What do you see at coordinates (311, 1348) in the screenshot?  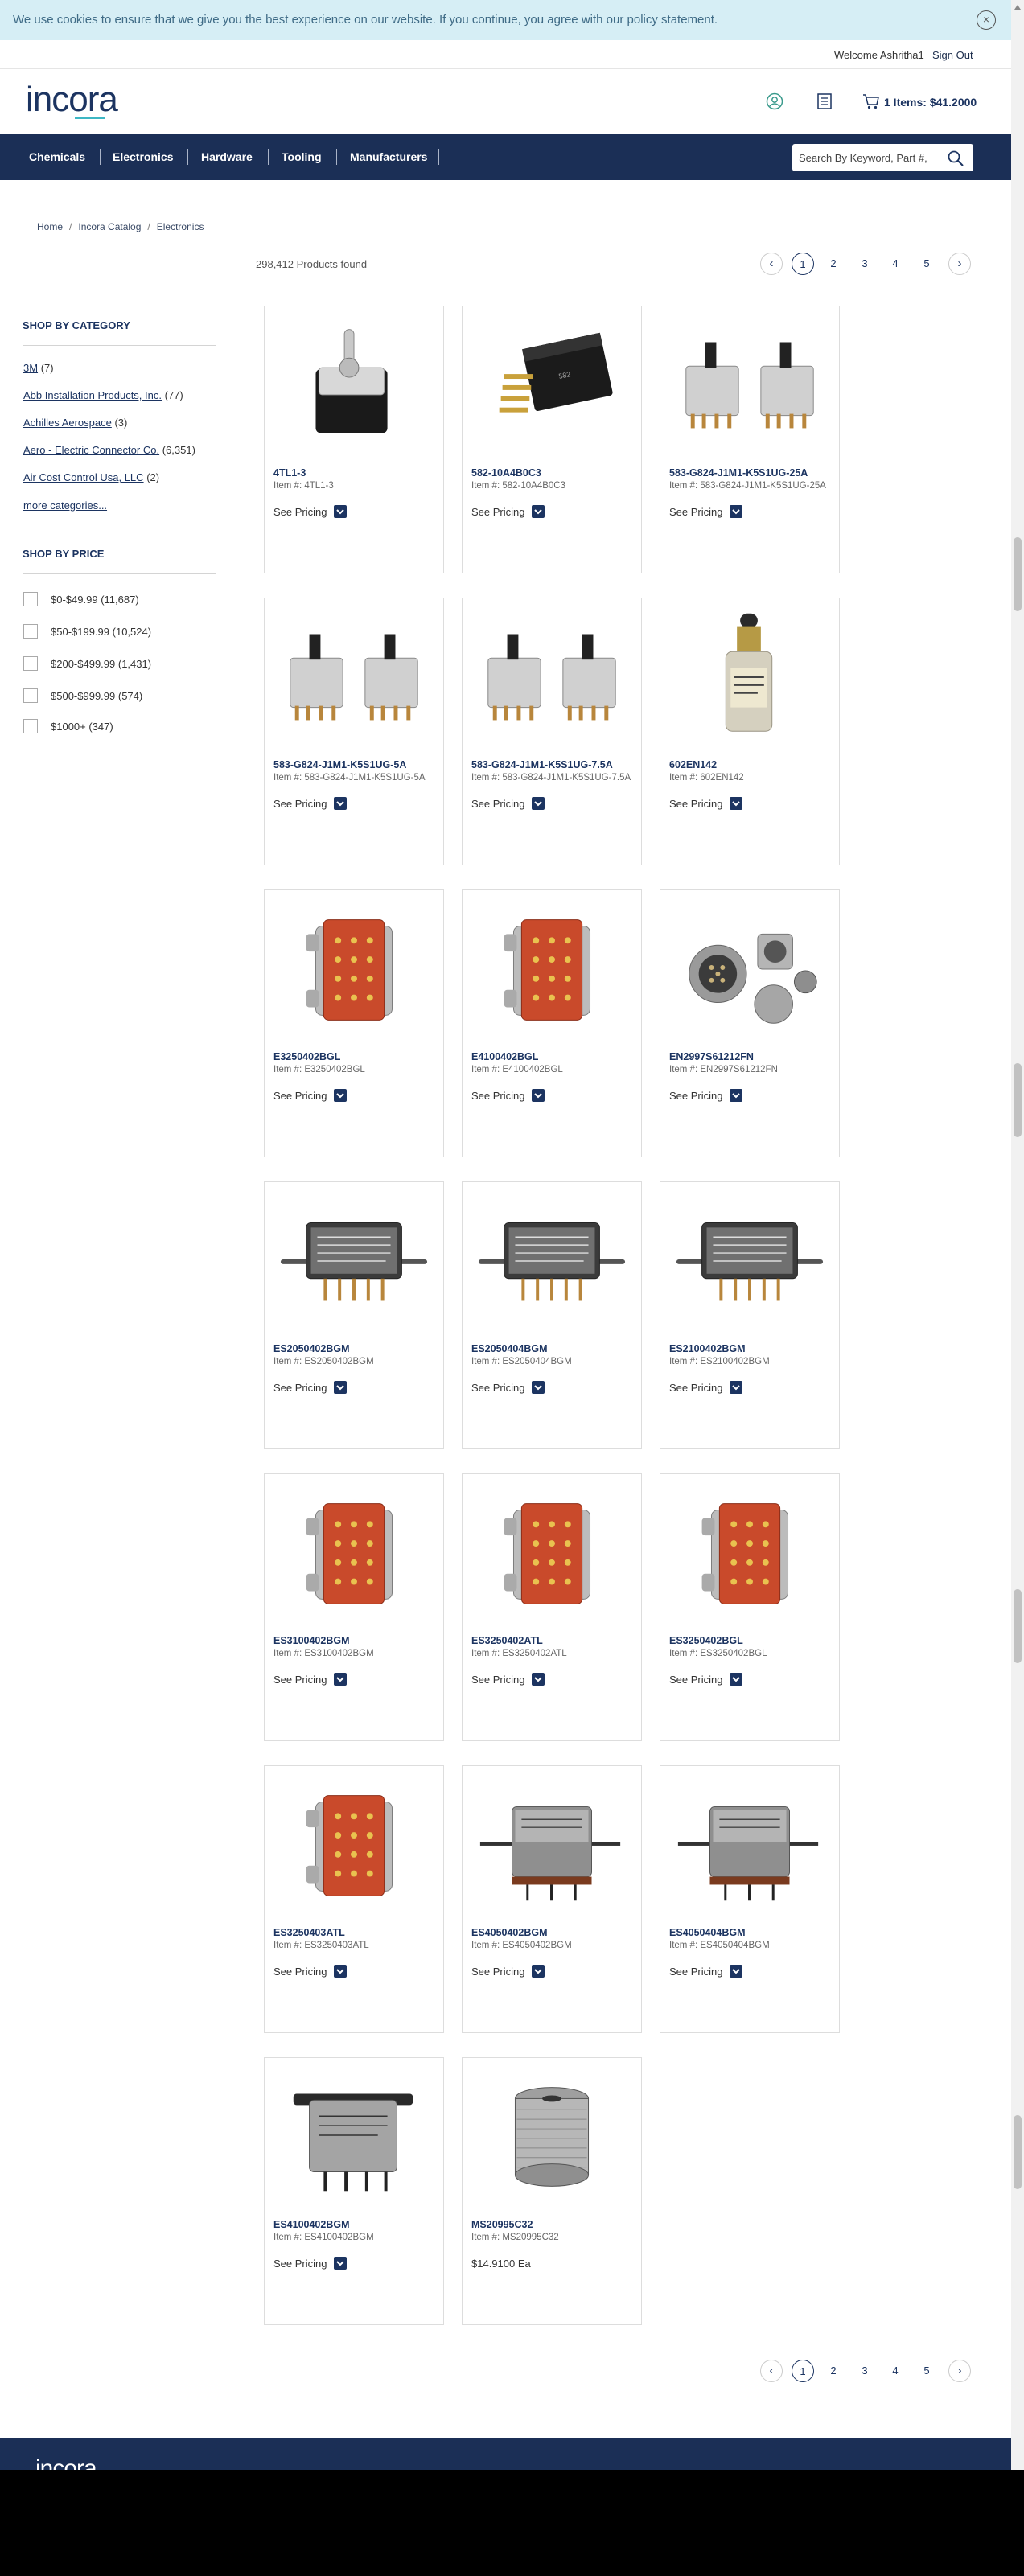 I see `product-name: ES2050402BGM` at bounding box center [311, 1348].